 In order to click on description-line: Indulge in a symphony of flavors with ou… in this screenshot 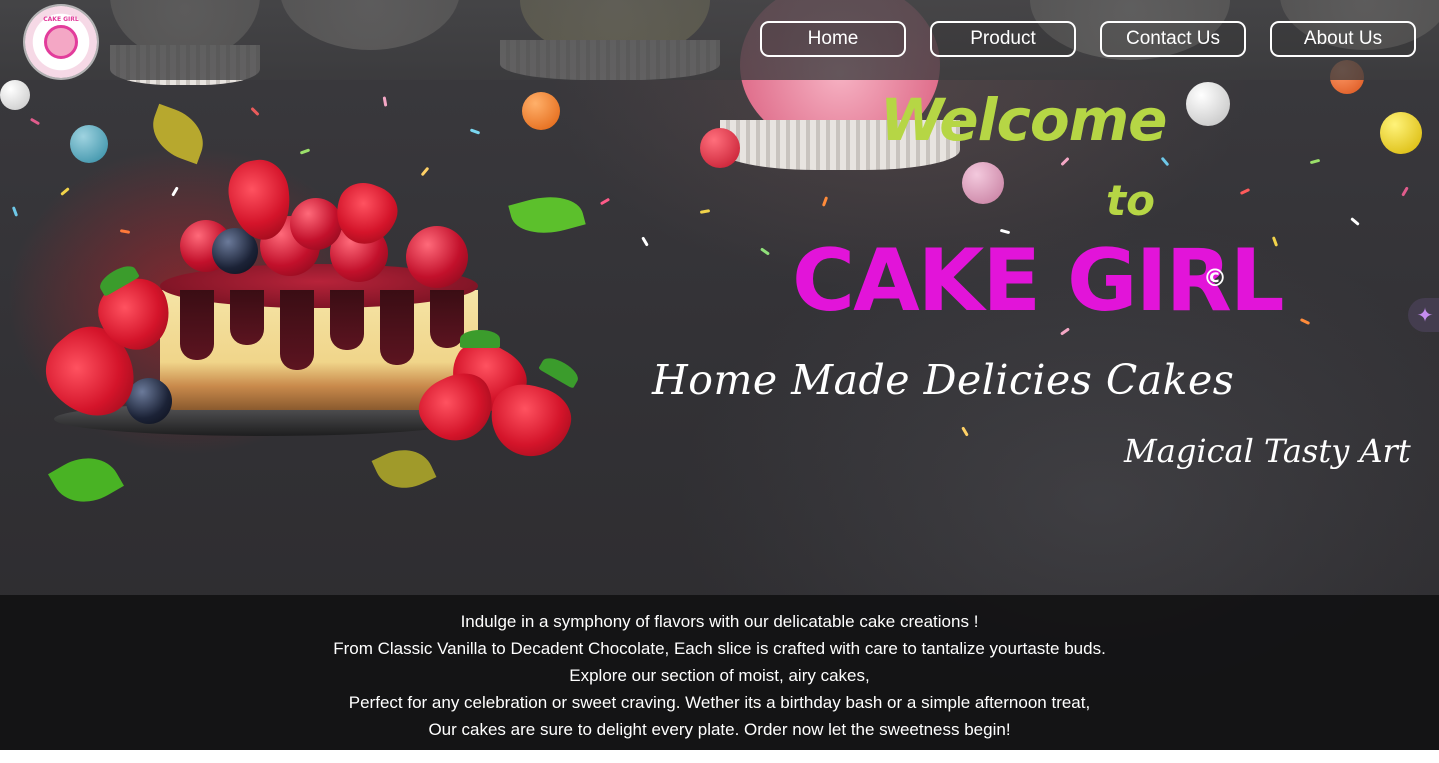, I will do `click(719, 621)`.